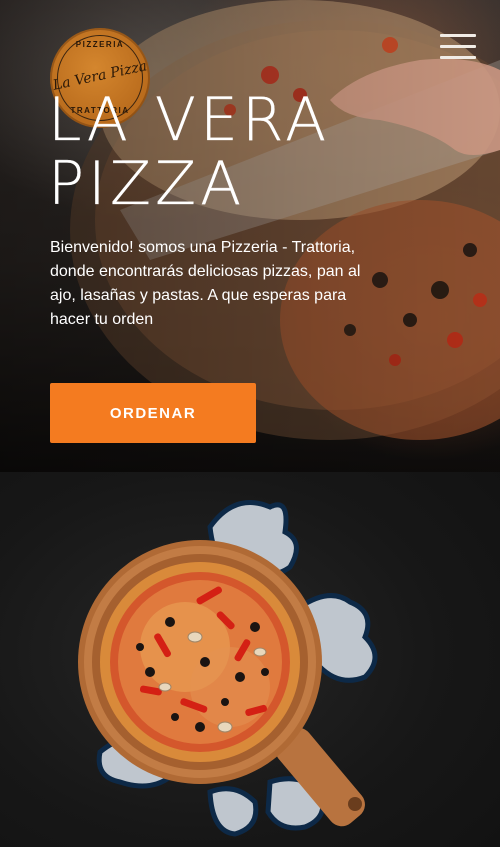  I want to click on hero-title: LA VERA PIZZA, so click(189, 152).